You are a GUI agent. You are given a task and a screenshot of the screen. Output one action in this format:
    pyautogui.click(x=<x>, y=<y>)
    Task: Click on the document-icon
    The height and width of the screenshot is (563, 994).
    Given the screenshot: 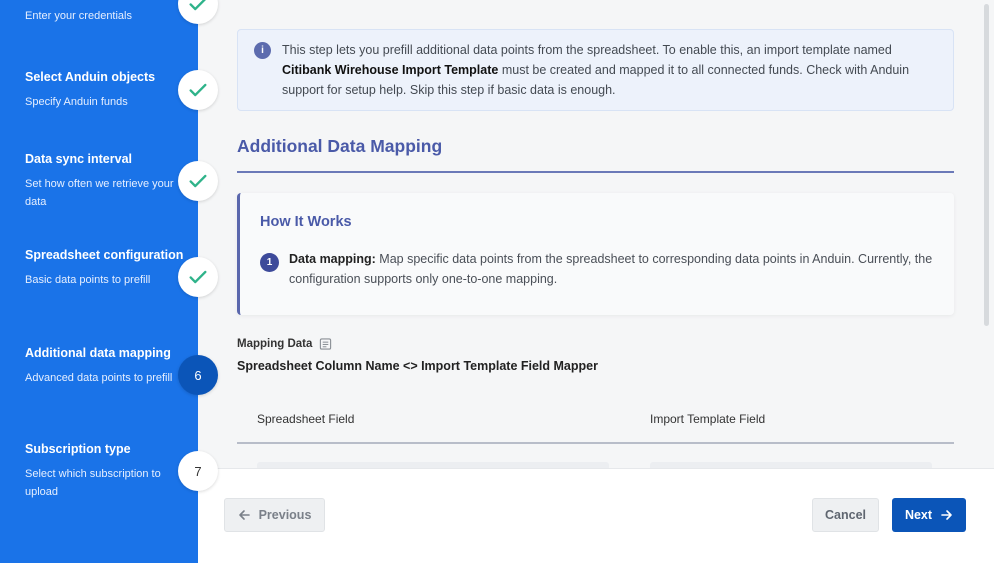 What is the action you would take?
    pyautogui.click(x=325, y=344)
    